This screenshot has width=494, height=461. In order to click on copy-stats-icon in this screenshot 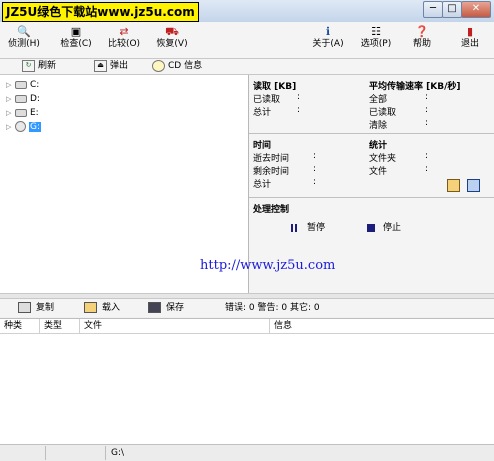, I will do `click(473, 185)`.